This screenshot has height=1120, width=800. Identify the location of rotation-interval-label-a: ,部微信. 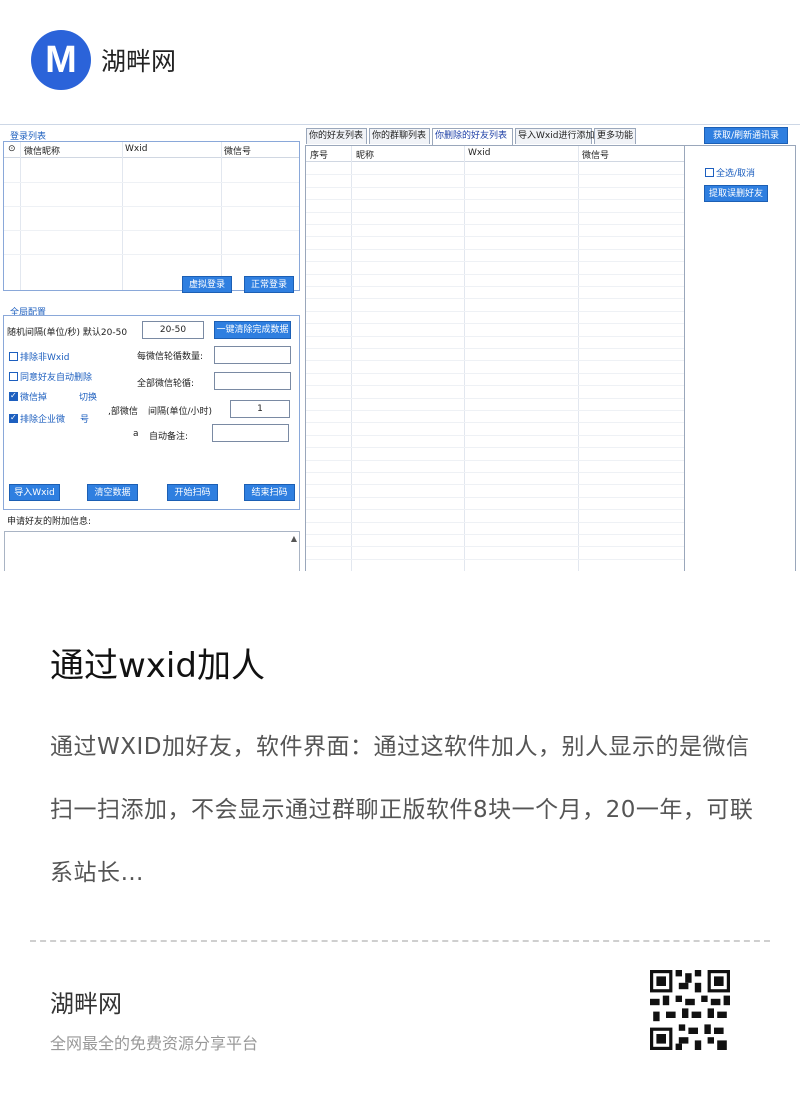
(123, 412).